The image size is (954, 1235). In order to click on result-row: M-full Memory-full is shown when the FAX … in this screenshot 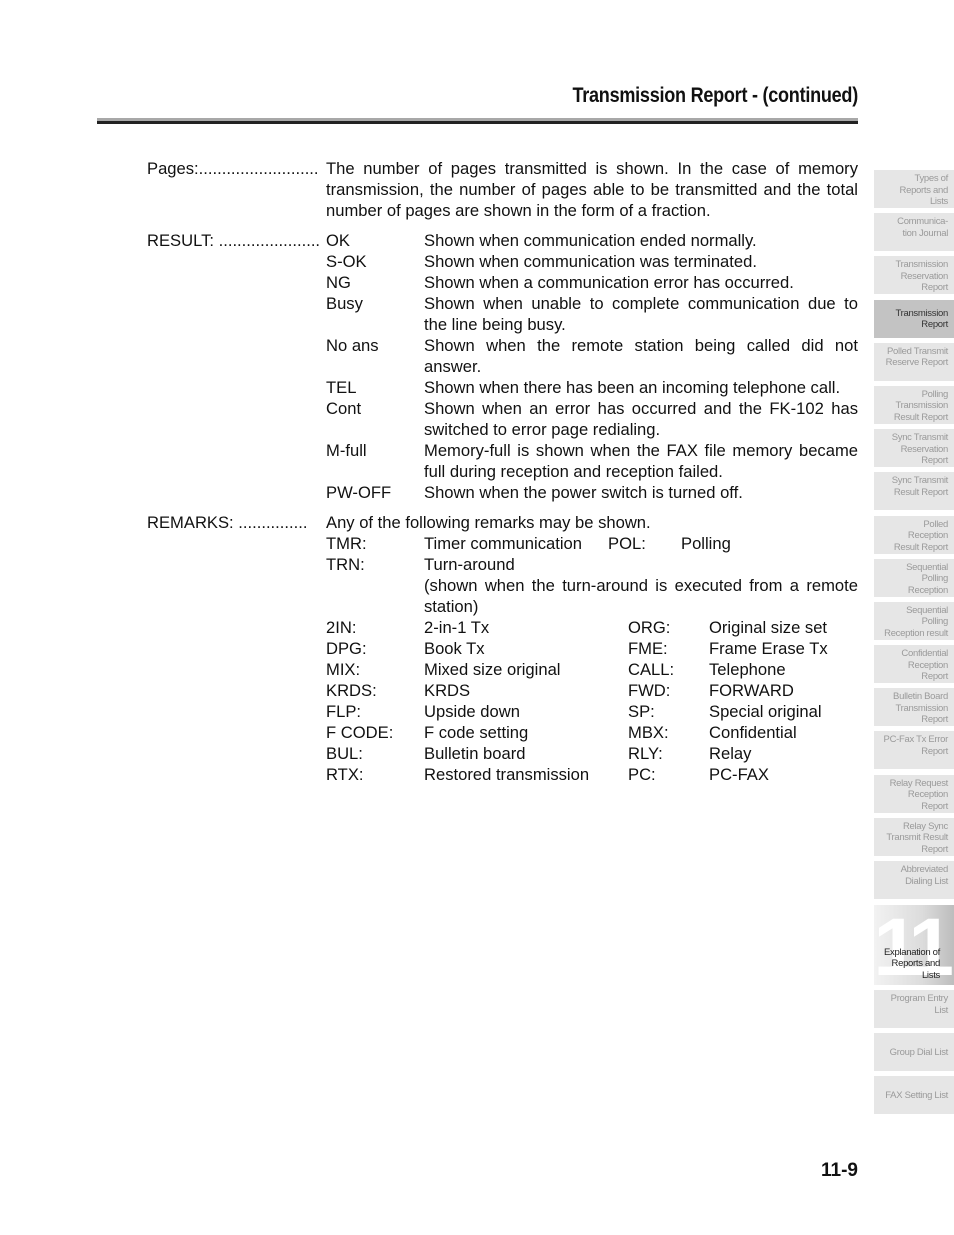, I will do `click(592, 461)`.